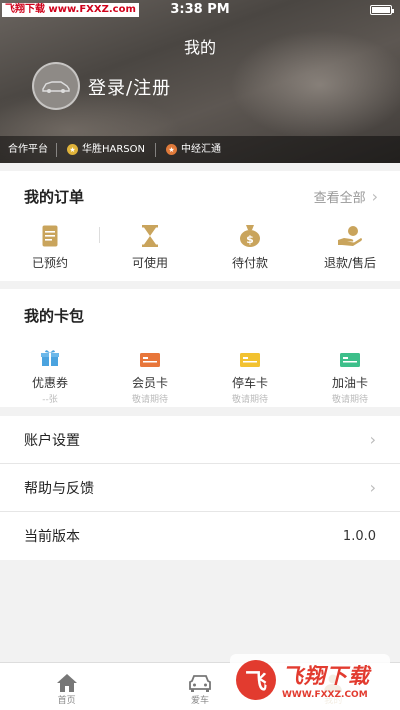 The height and width of the screenshot is (710, 400). Describe the element at coordinates (200, 440) in the screenshot. I see `menu-account-settings: 账户设置 ›` at that location.